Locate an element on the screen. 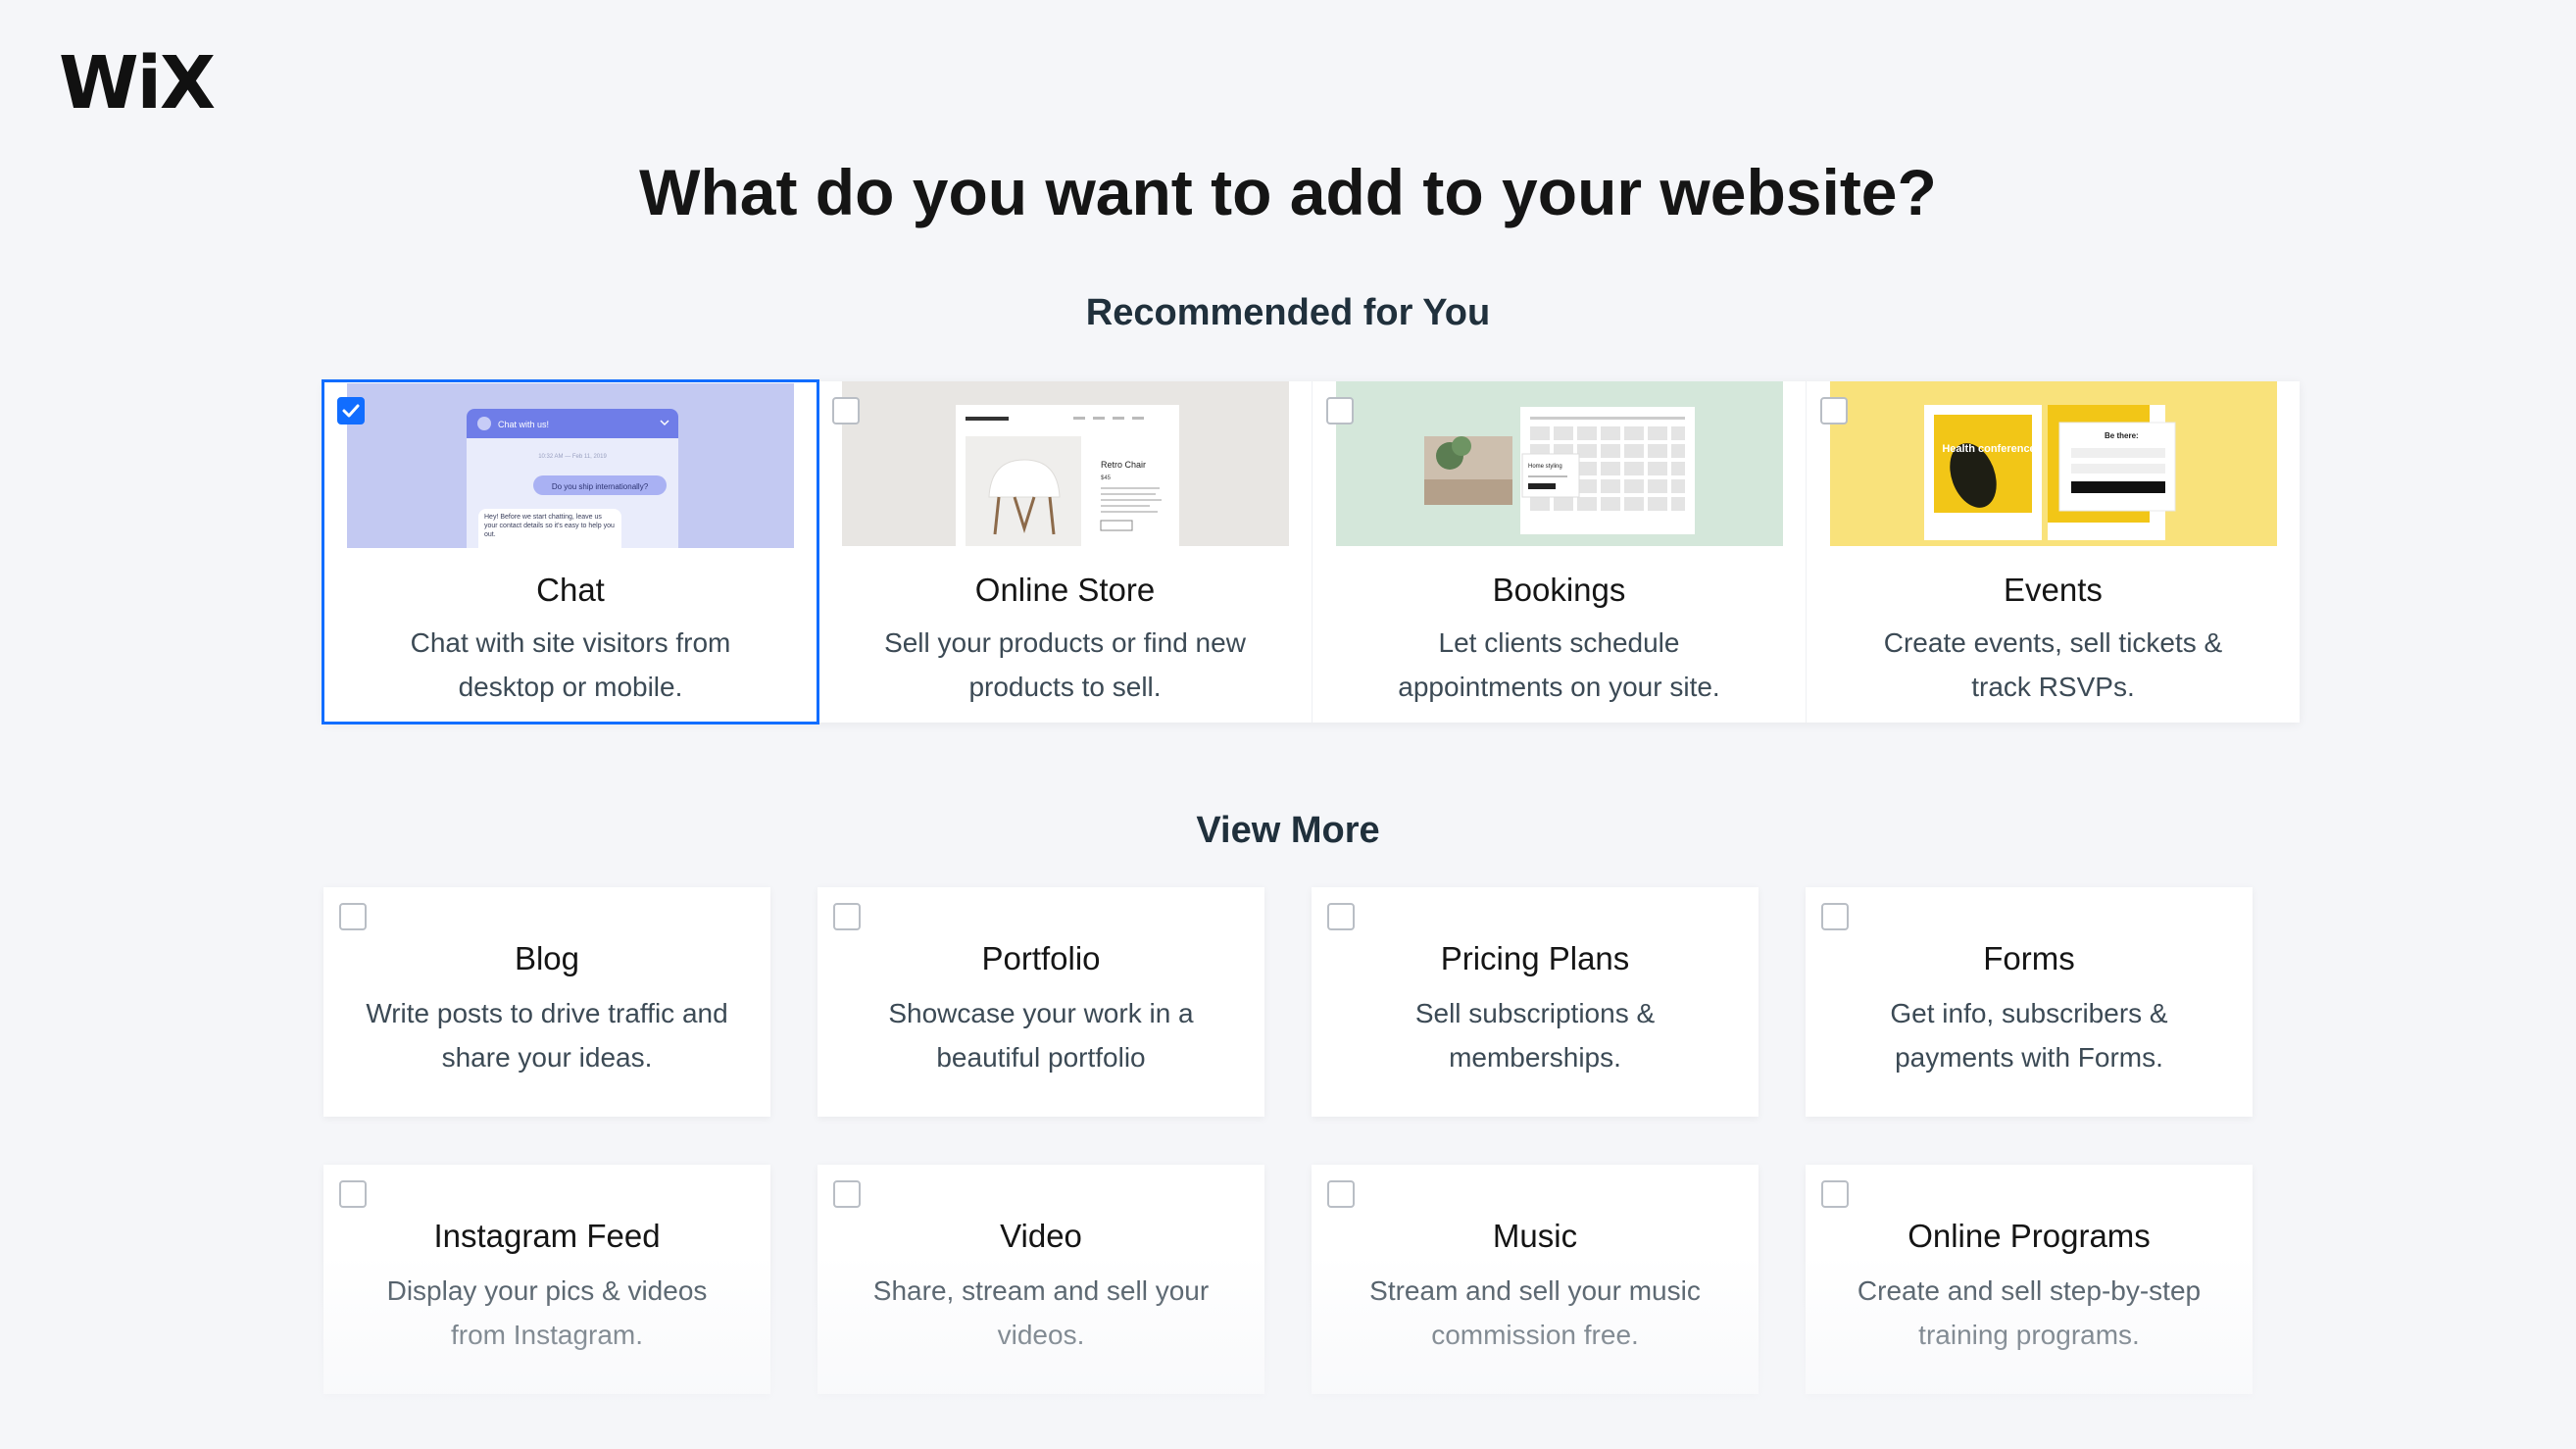 Image resolution: width=2576 pixels, height=1449 pixels. event-title-text: Health conference is located at coordinates (1988, 449).